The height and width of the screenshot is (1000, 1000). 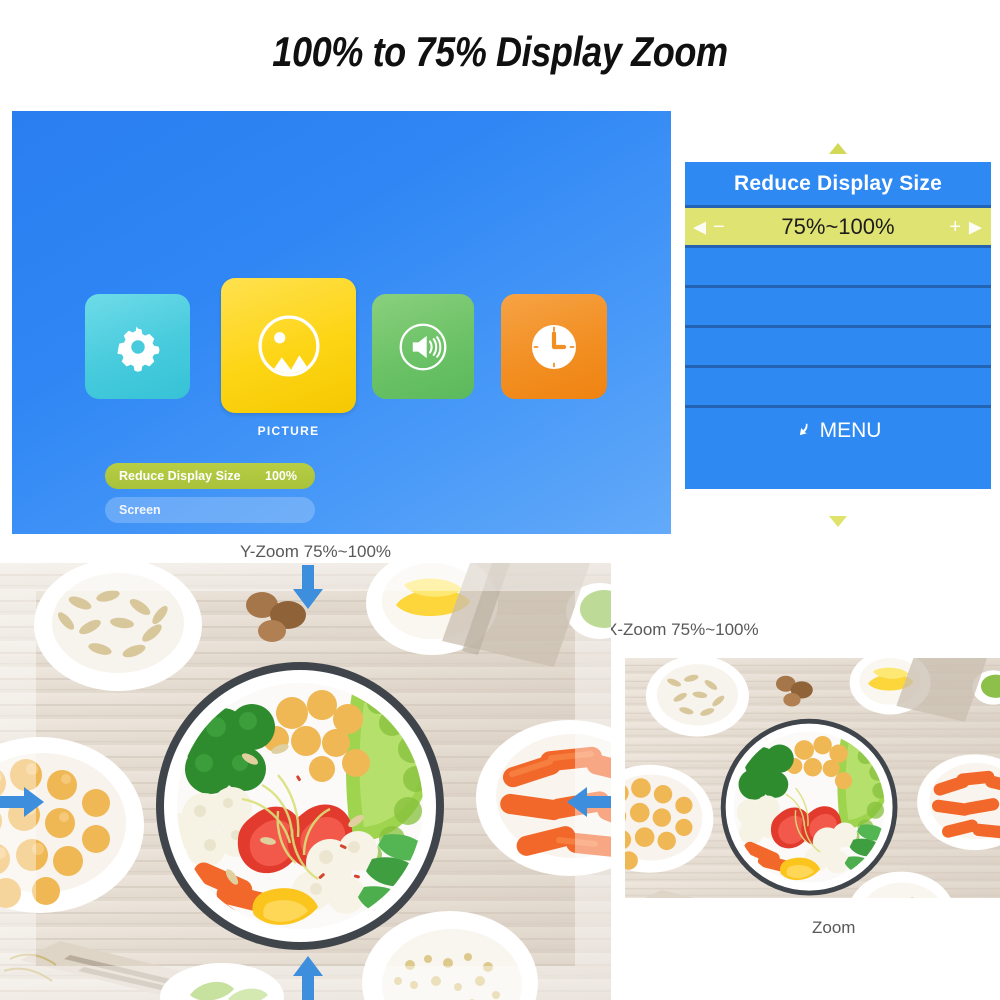 I want to click on prev-arrow-icon: ◀, so click(x=699, y=226).